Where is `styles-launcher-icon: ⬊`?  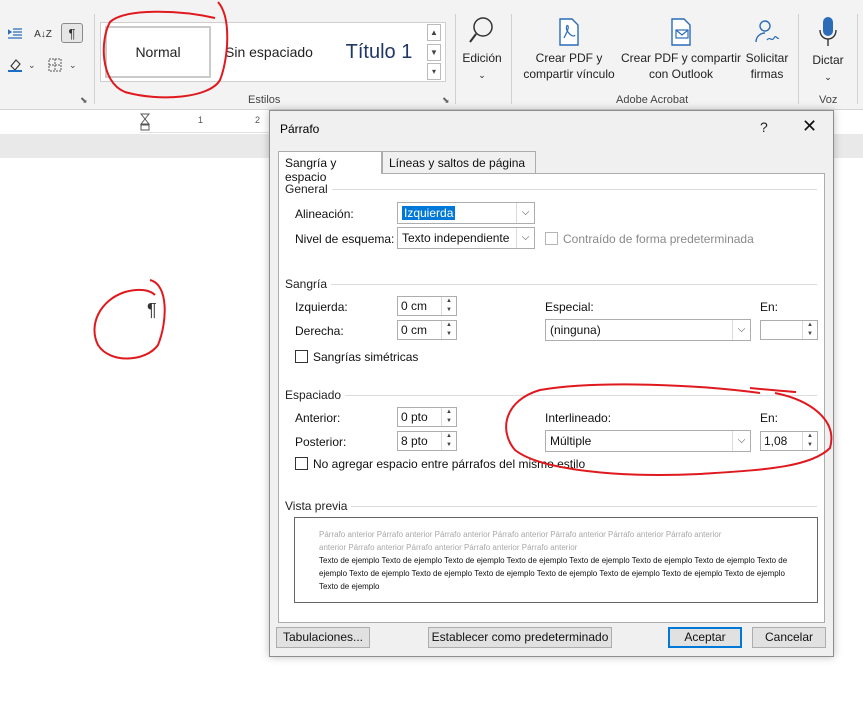
styles-launcher-icon: ⬊ is located at coordinates (446, 100).